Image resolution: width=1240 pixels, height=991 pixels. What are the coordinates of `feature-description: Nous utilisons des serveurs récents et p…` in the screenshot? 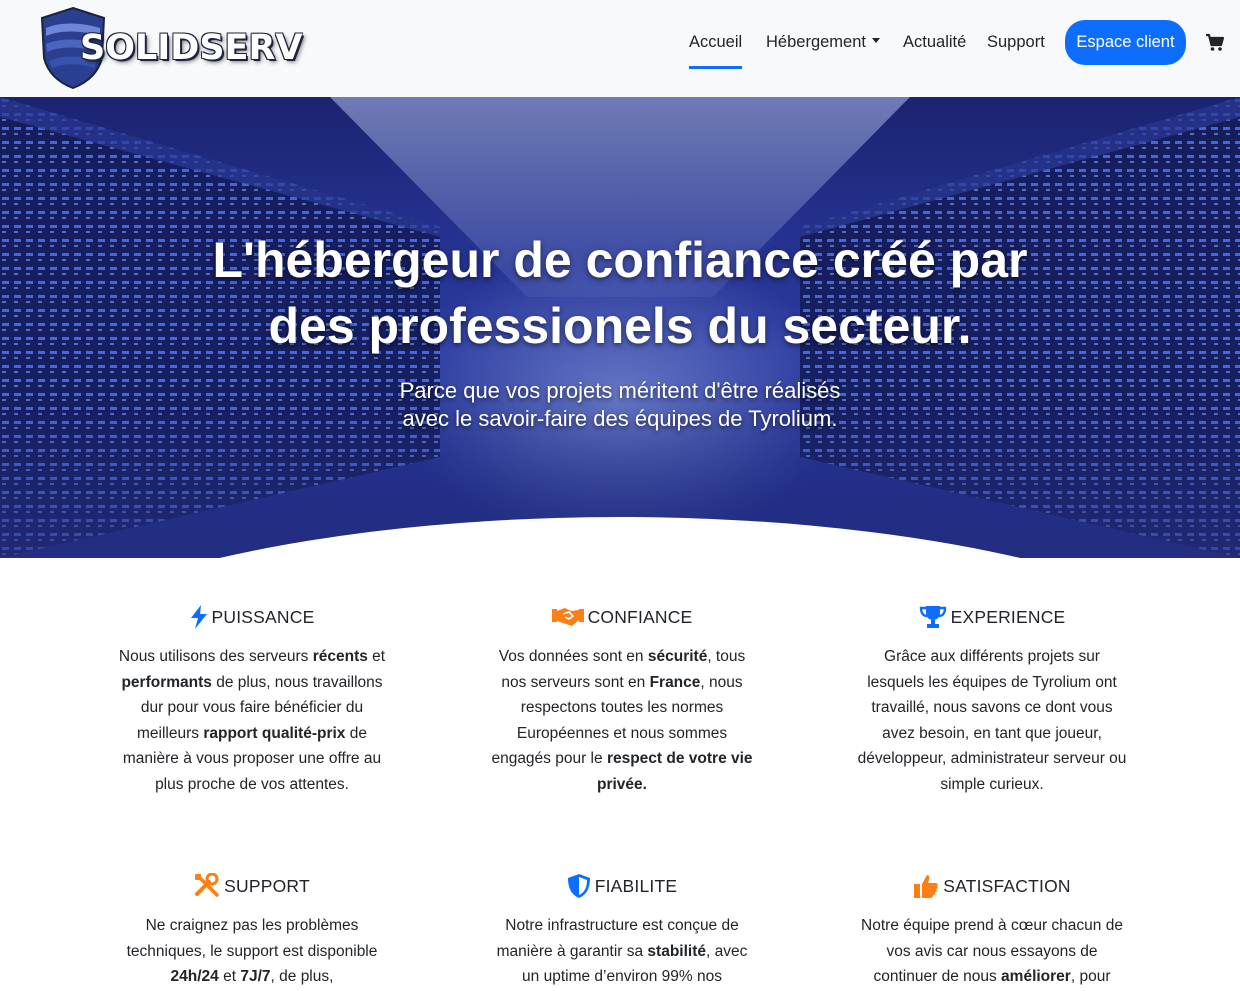 It's located at (252, 720).